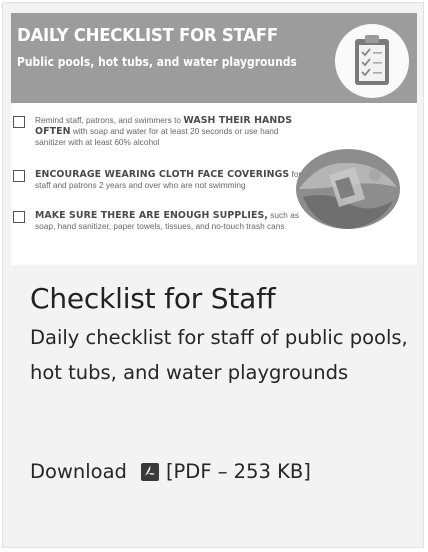  Describe the element at coordinates (153, 298) in the screenshot. I see `page-title: Checklist for Staff` at that location.